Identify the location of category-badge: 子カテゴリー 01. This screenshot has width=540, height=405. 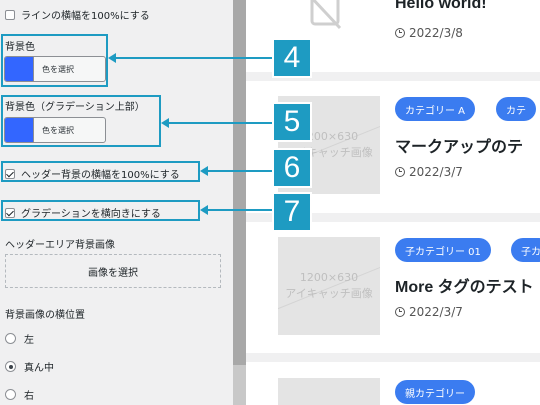
(443, 250).